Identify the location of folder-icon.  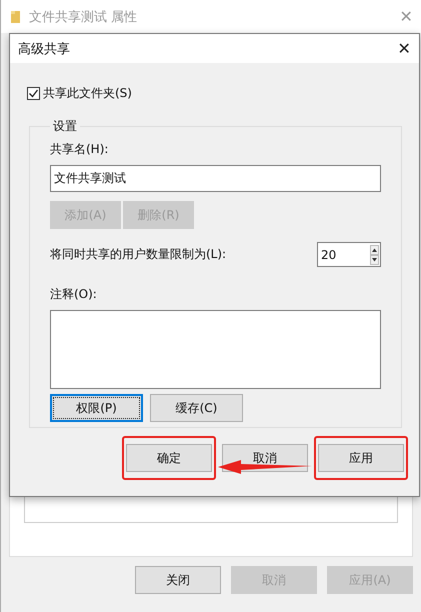
(16, 17).